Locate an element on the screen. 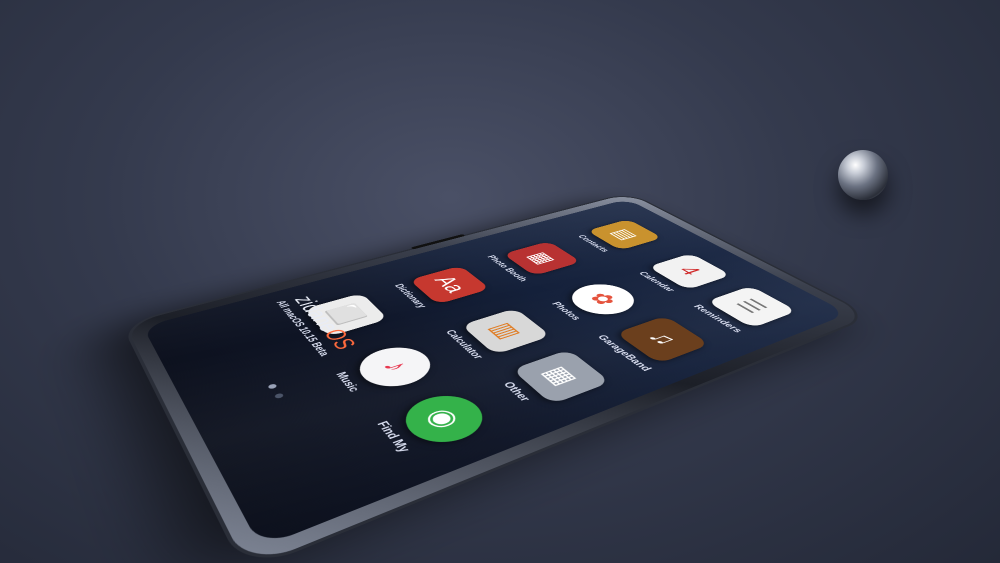  page-dot is located at coordinates (279, 396).